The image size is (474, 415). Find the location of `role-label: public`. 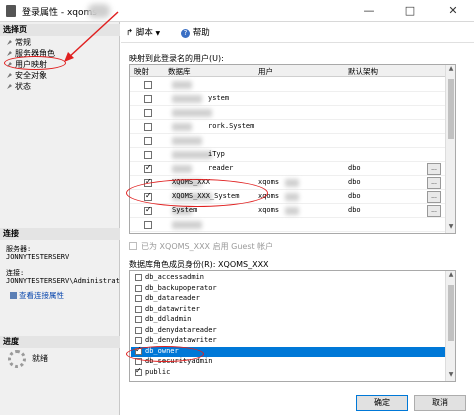

role-label: public is located at coordinates (158, 371).